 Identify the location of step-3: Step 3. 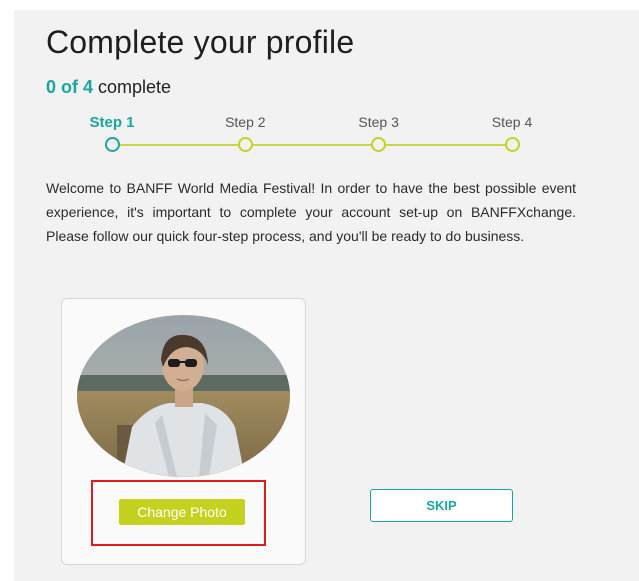
(379, 133).